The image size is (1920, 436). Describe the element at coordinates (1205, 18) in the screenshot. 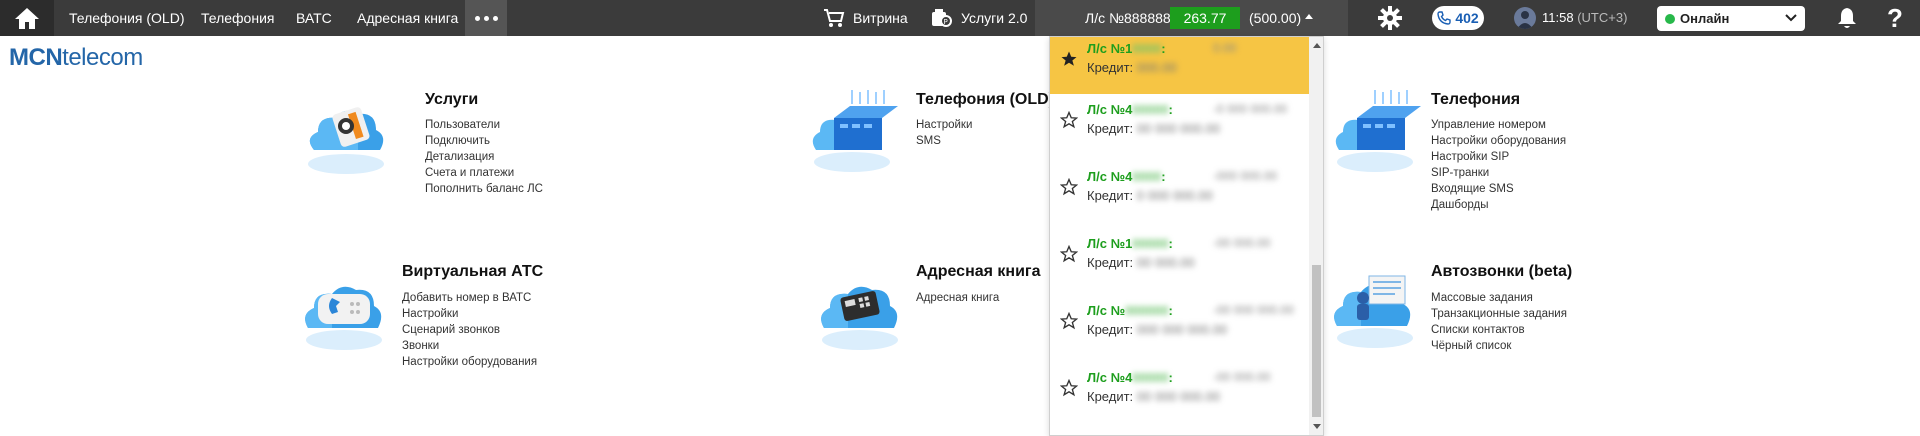

I see `account-balance: 263.77` at that location.